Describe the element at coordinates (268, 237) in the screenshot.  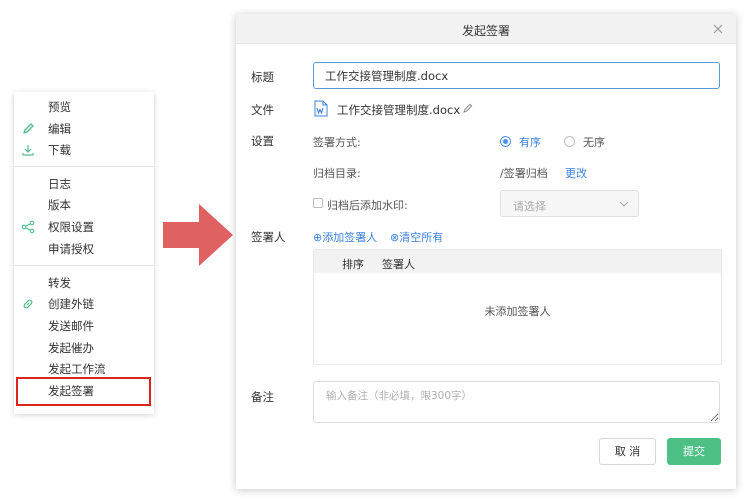
I see `signers-label: 签署人` at that location.